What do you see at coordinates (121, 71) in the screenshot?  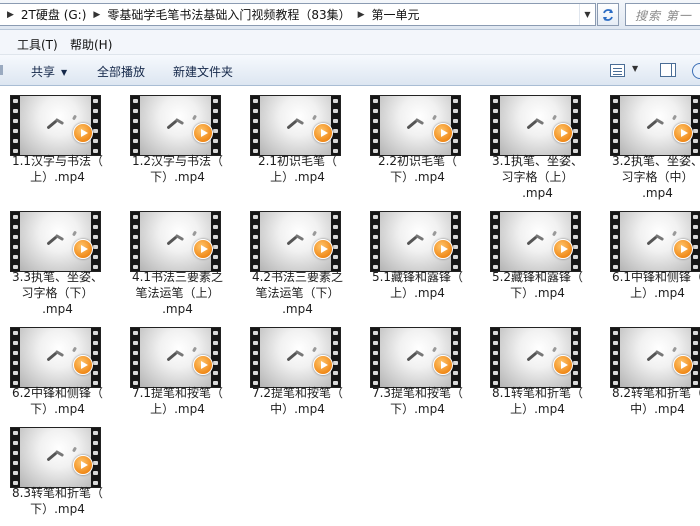 I see `play-all-button: 全部播放` at bounding box center [121, 71].